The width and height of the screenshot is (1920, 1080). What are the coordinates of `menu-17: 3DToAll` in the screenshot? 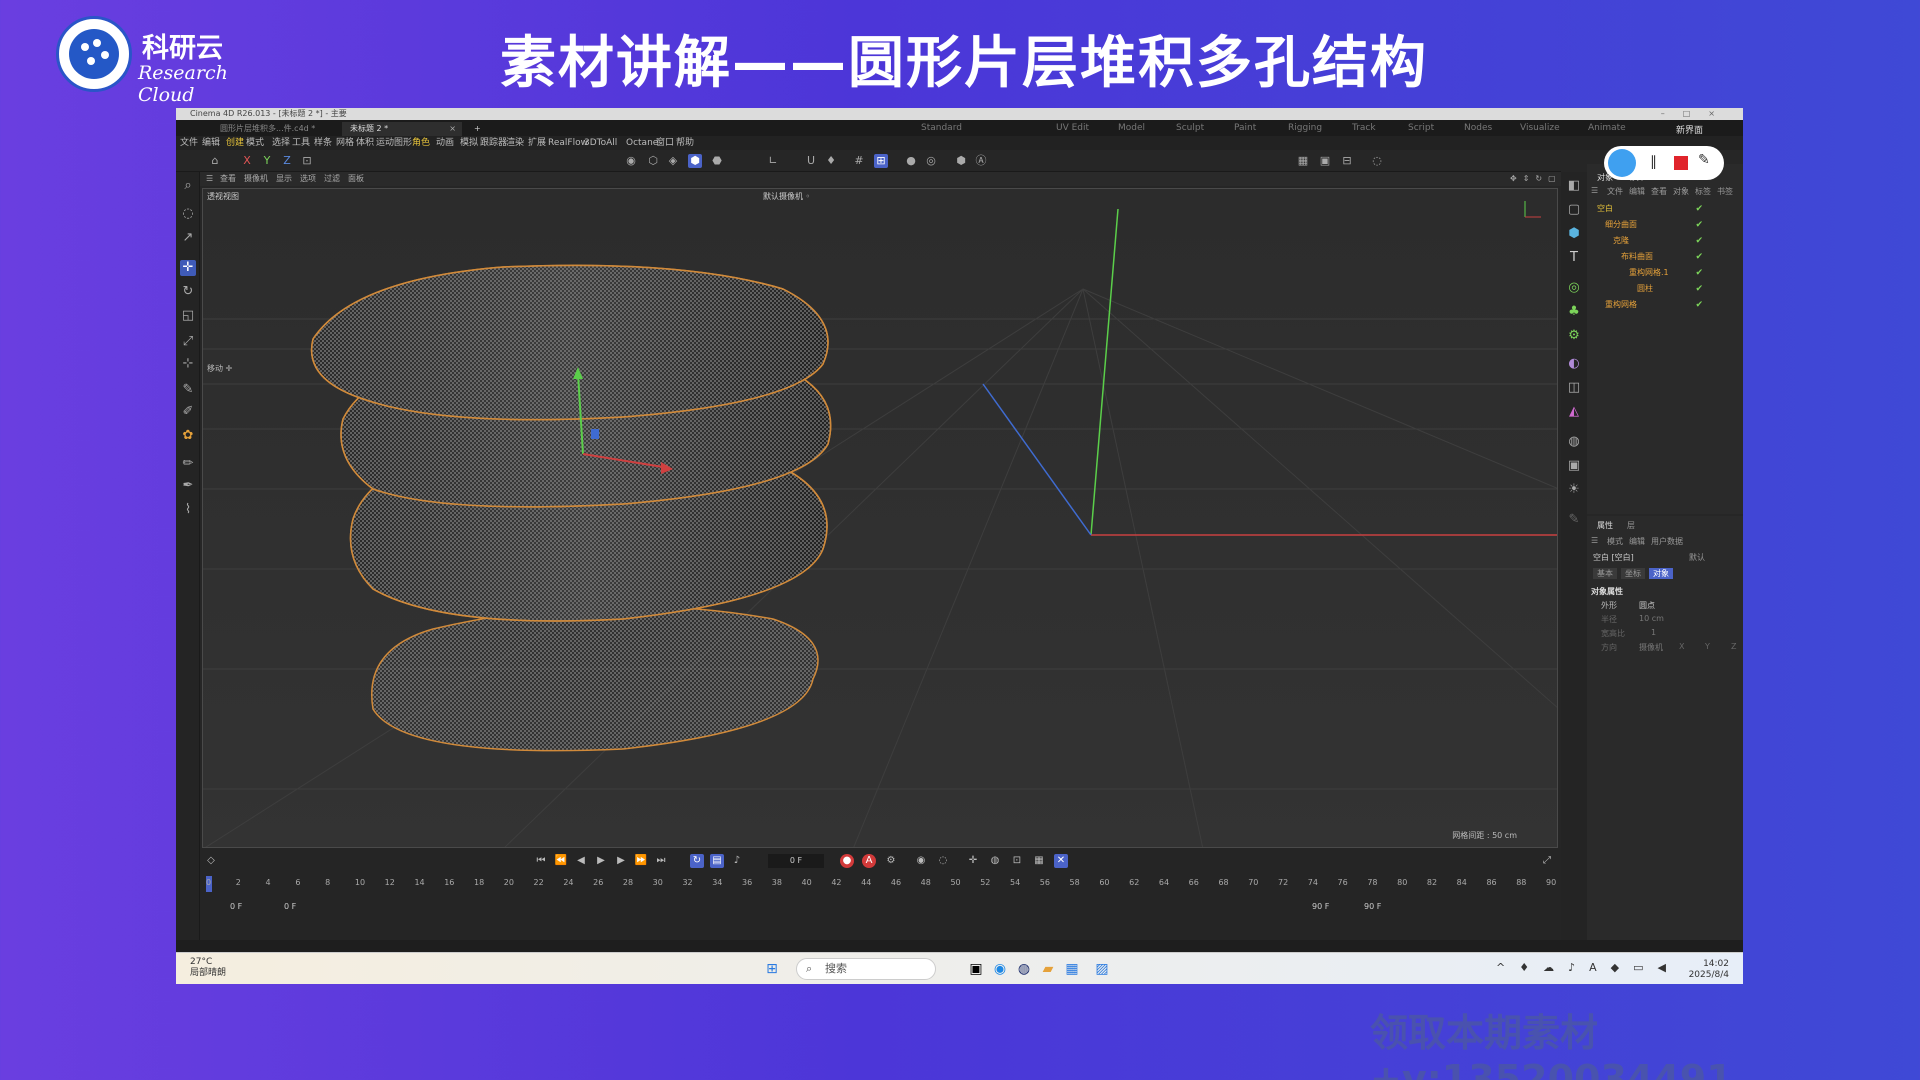 It's located at (600, 143).